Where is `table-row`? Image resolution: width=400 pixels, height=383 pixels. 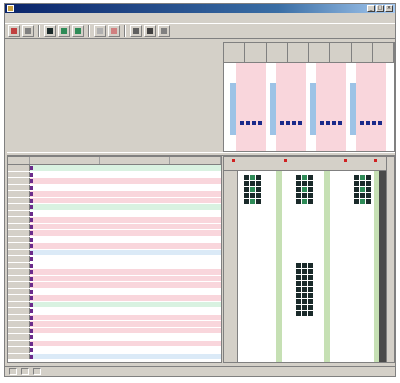
table-row is located at coordinates (114, 356).